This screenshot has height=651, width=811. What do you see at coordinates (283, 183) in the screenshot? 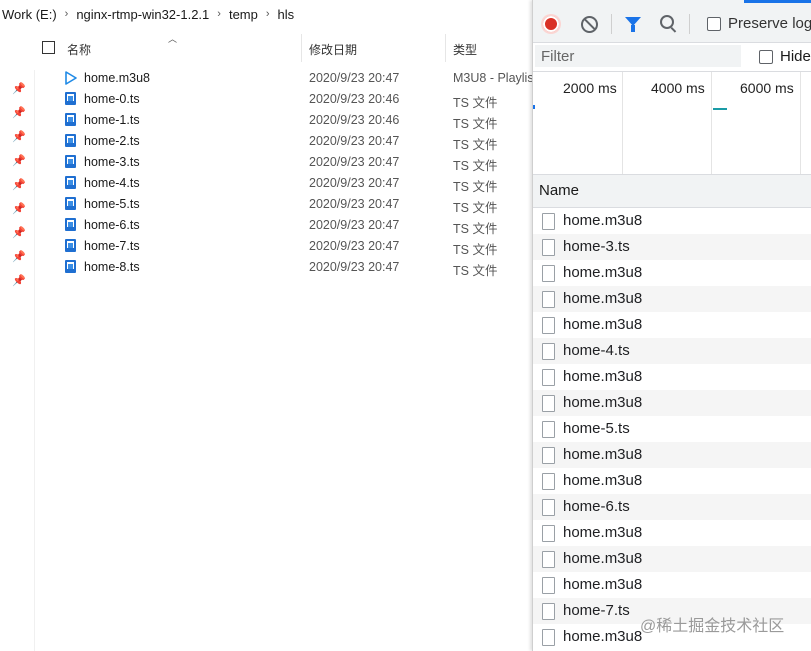
I see `file-row: home-4.ts 2020/9/23 20:47 TS 文件` at bounding box center [283, 183].